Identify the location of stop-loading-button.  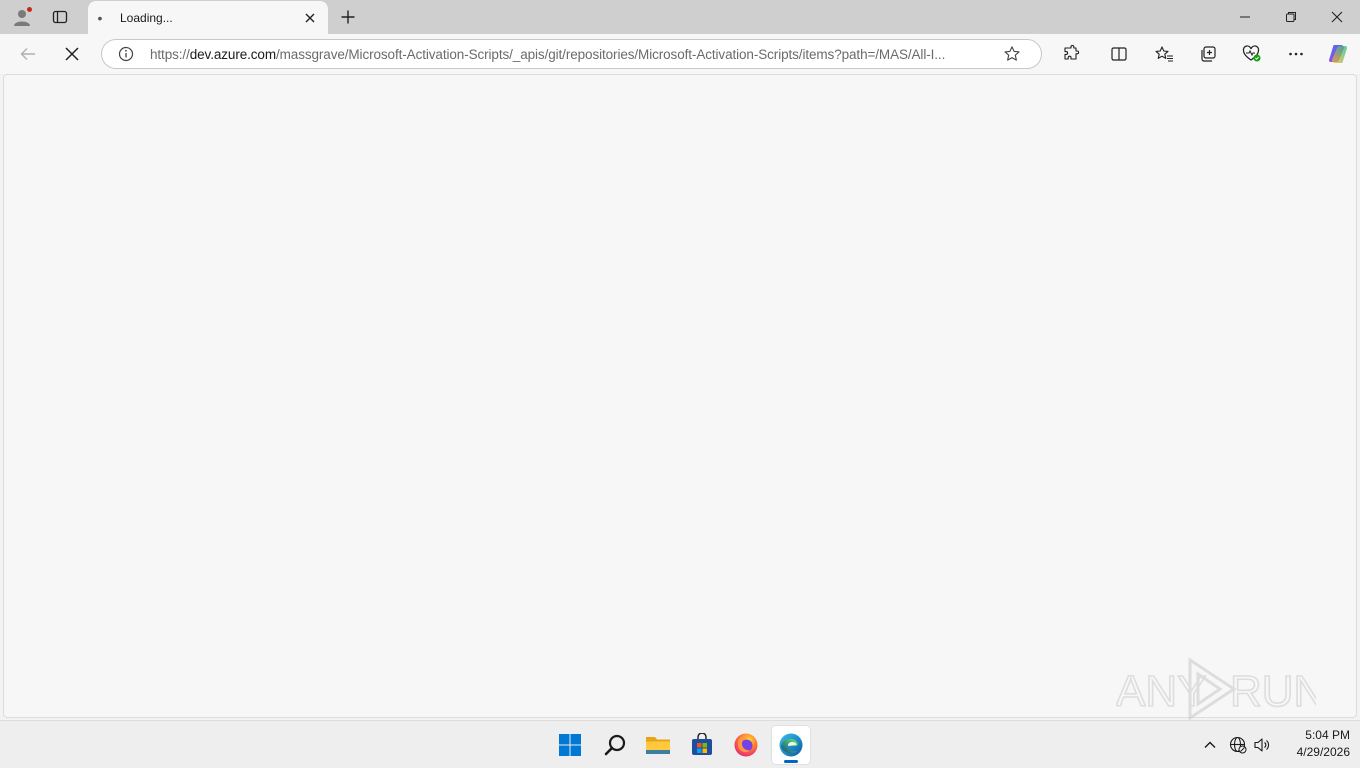
(72, 54).